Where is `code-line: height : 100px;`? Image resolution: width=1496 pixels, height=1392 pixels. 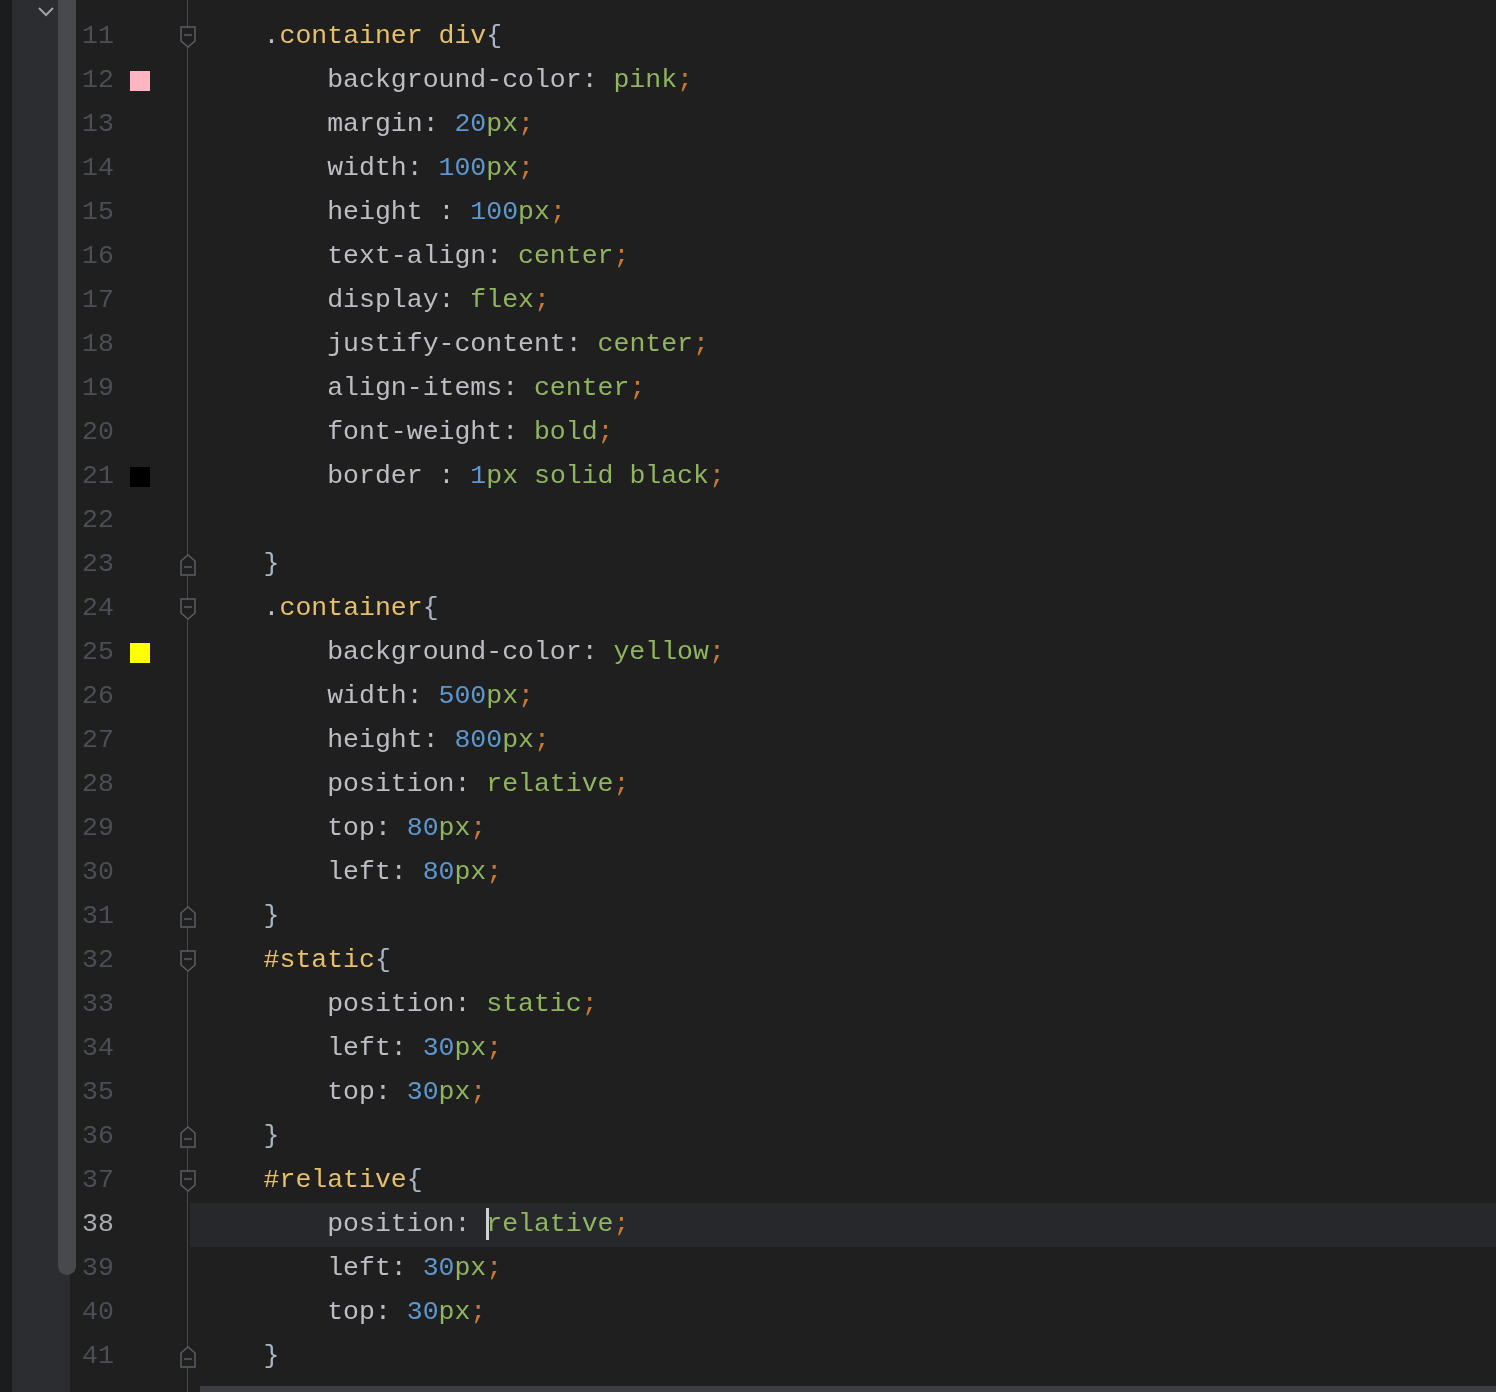 code-line: height : 100px; is located at coordinates (446, 213).